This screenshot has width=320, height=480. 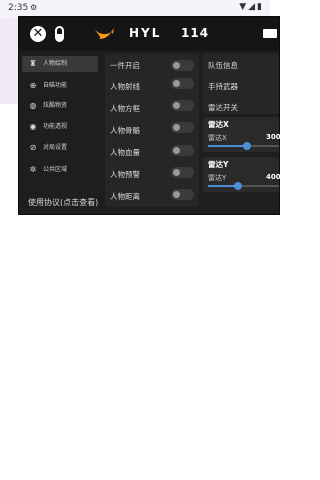 What do you see at coordinates (182, 83) in the screenshot?
I see `toggle-person-ray` at bounding box center [182, 83].